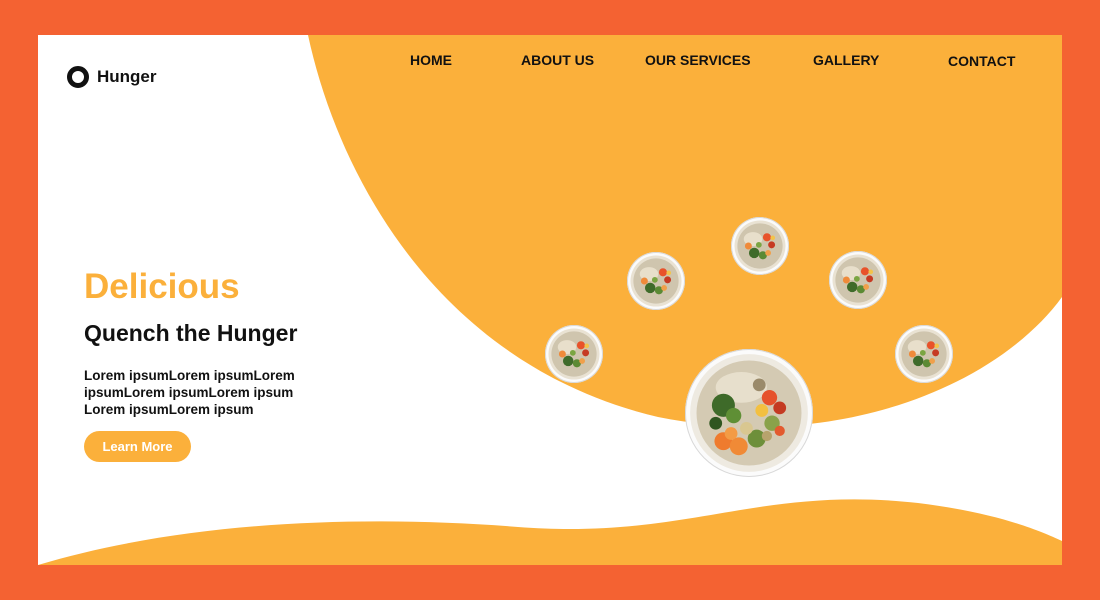  What do you see at coordinates (846, 60) in the screenshot?
I see `nav-gallery: GALLERY` at bounding box center [846, 60].